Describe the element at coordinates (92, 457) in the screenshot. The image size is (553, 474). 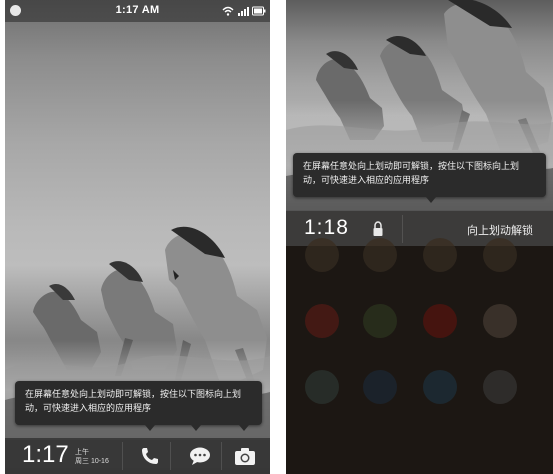
I see `lock-date: 上午 周三 10-16` at that location.